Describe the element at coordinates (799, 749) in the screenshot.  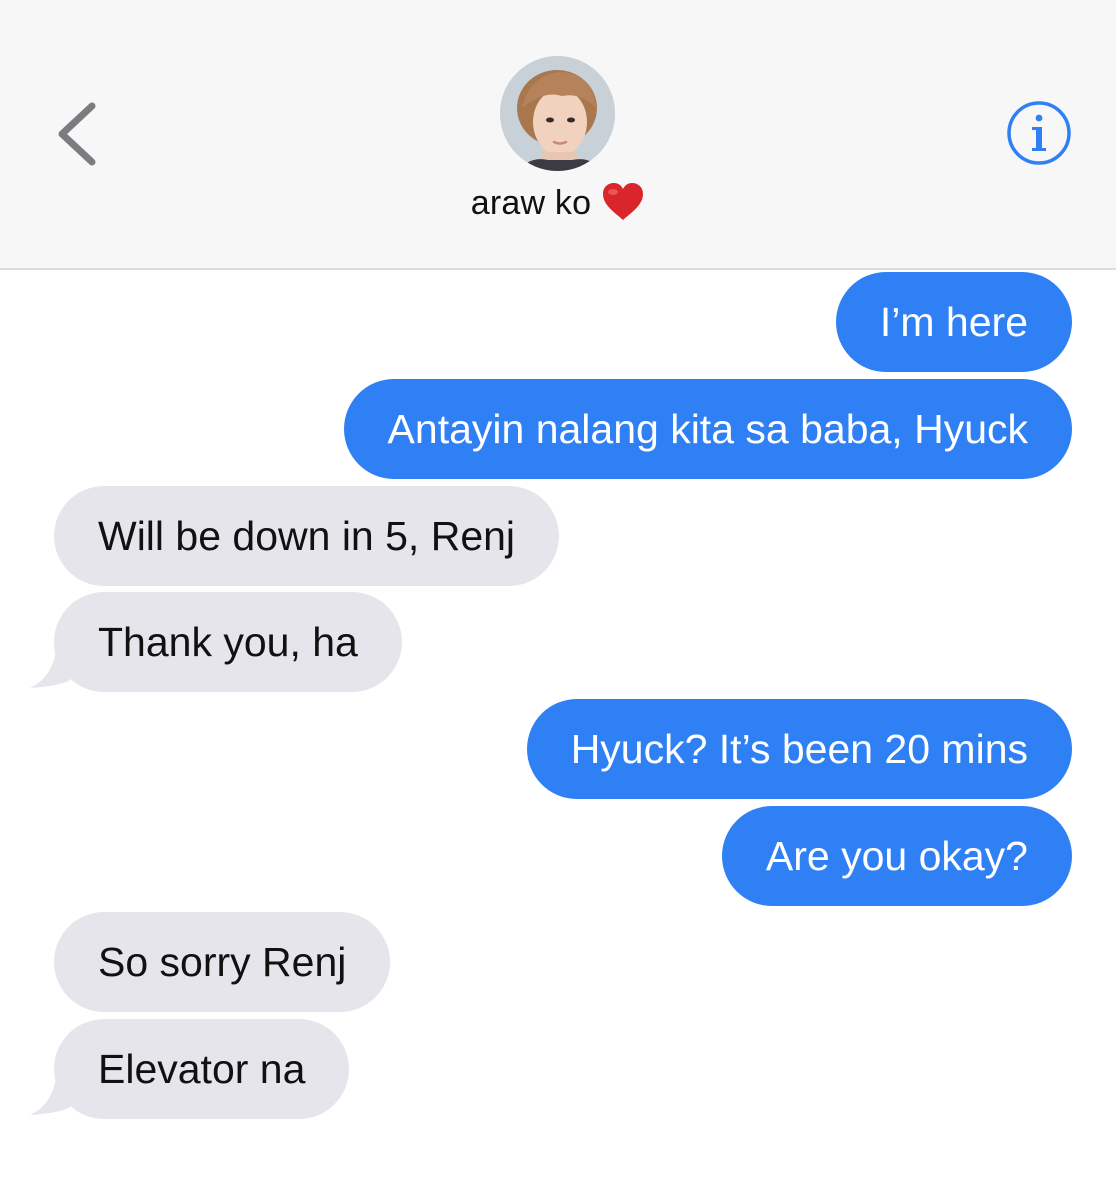
I see `message-bubble-outgoing: Hyuck? It’s been 20 mins` at that location.